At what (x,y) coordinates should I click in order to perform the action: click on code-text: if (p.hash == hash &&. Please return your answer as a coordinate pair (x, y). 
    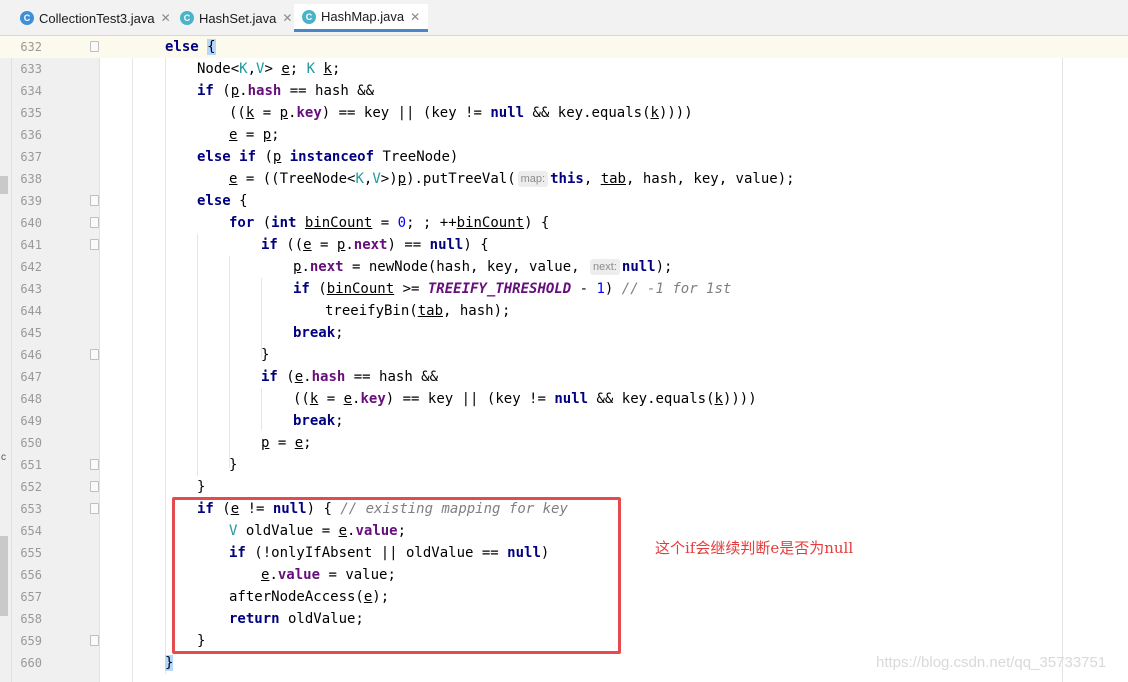
    Looking at the image, I should click on (286, 91).